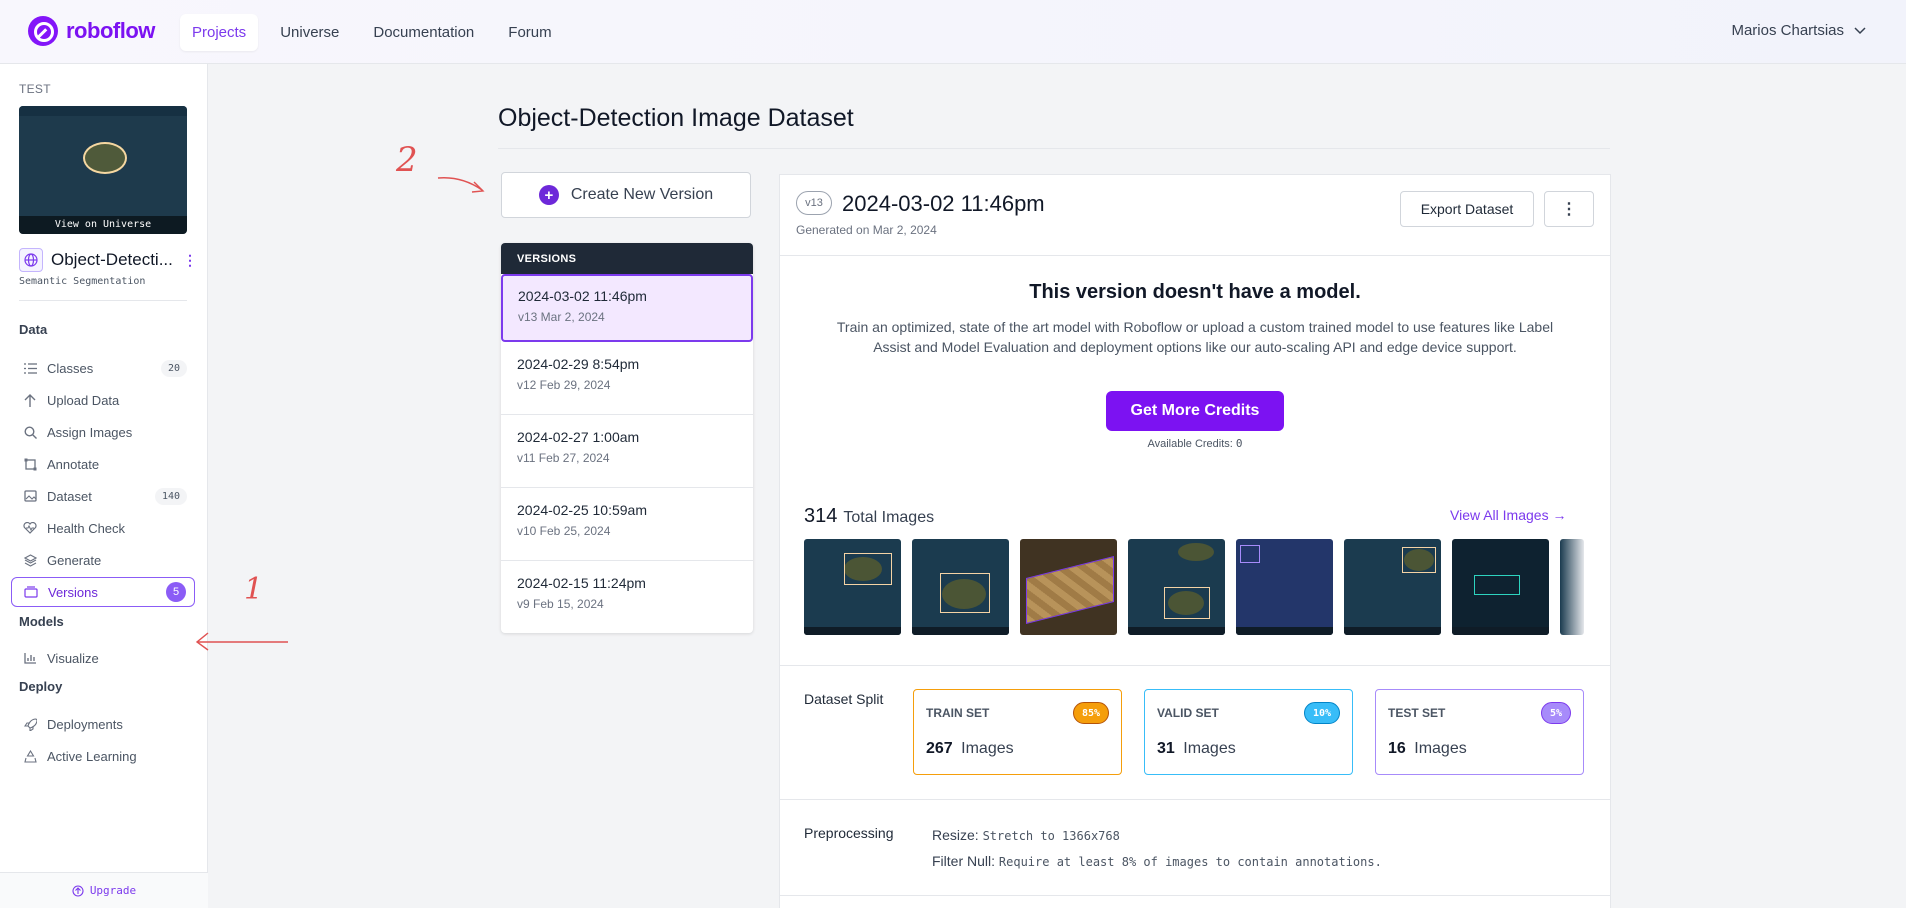 The height and width of the screenshot is (908, 1906). What do you see at coordinates (1479, 732) in the screenshot?
I see `test-set-card: TEST SET 5% 16 Images` at bounding box center [1479, 732].